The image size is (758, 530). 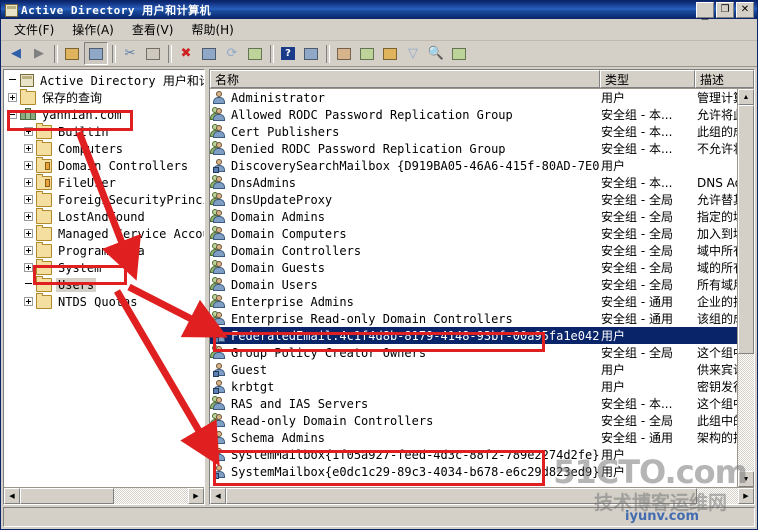 I want to click on copy-icon, so click(x=153, y=53).